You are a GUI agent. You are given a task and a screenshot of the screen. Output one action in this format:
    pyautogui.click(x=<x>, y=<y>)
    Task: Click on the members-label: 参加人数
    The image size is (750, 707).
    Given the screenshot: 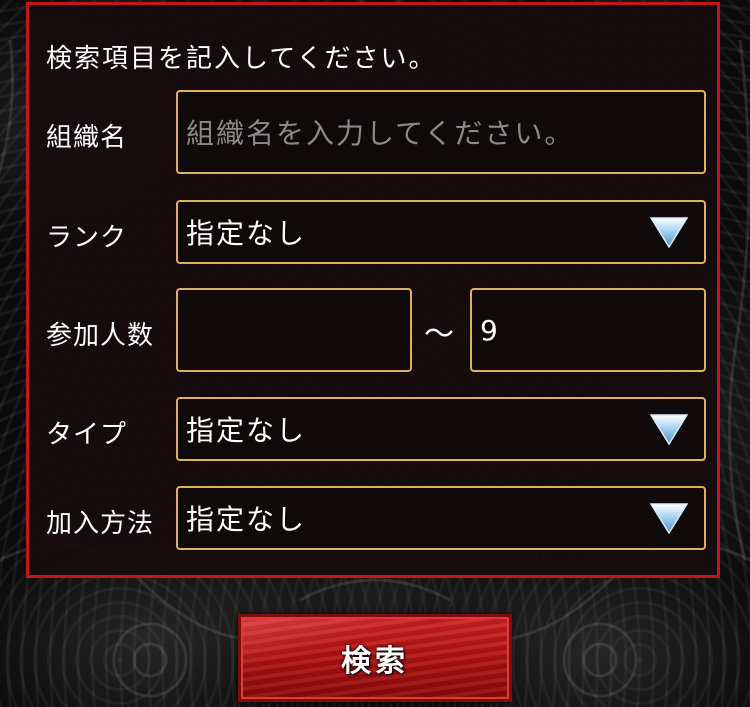 What is the action you would take?
    pyautogui.click(x=100, y=336)
    